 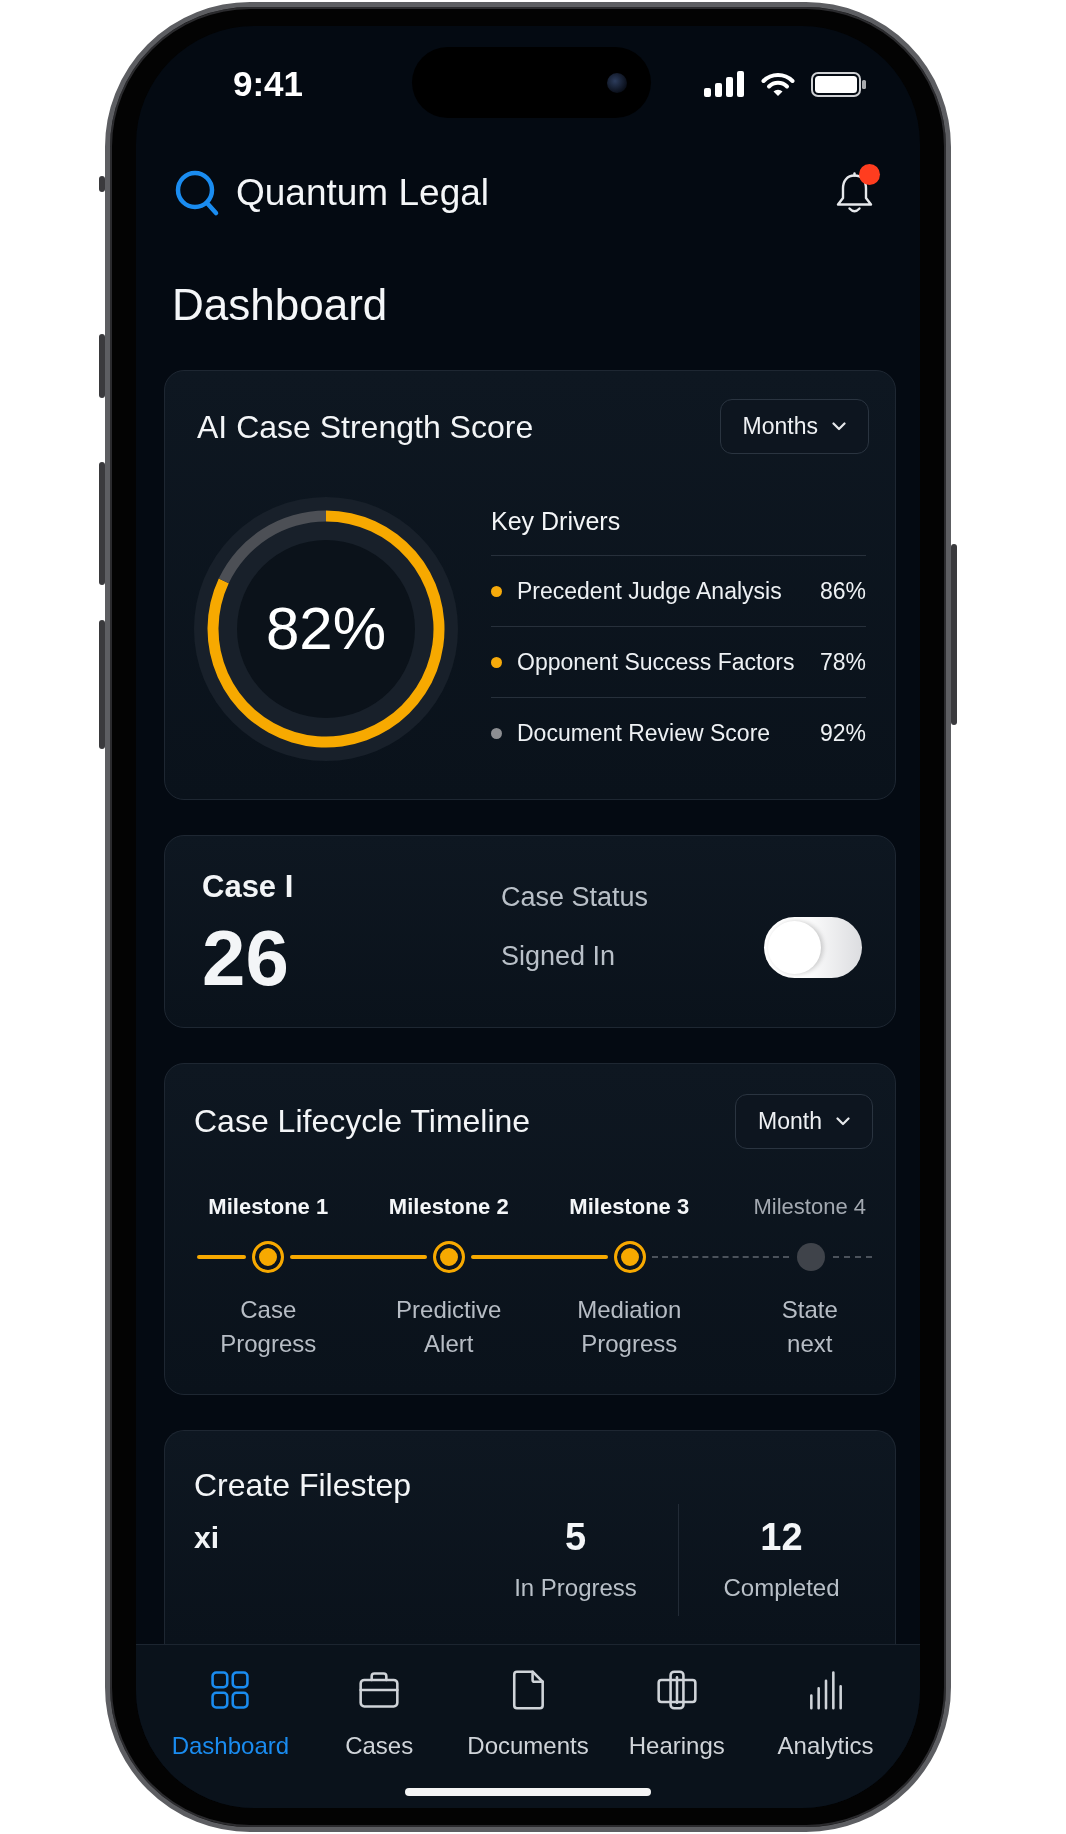 What do you see at coordinates (558, 956) in the screenshot?
I see `status-value: Signed In` at bounding box center [558, 956].